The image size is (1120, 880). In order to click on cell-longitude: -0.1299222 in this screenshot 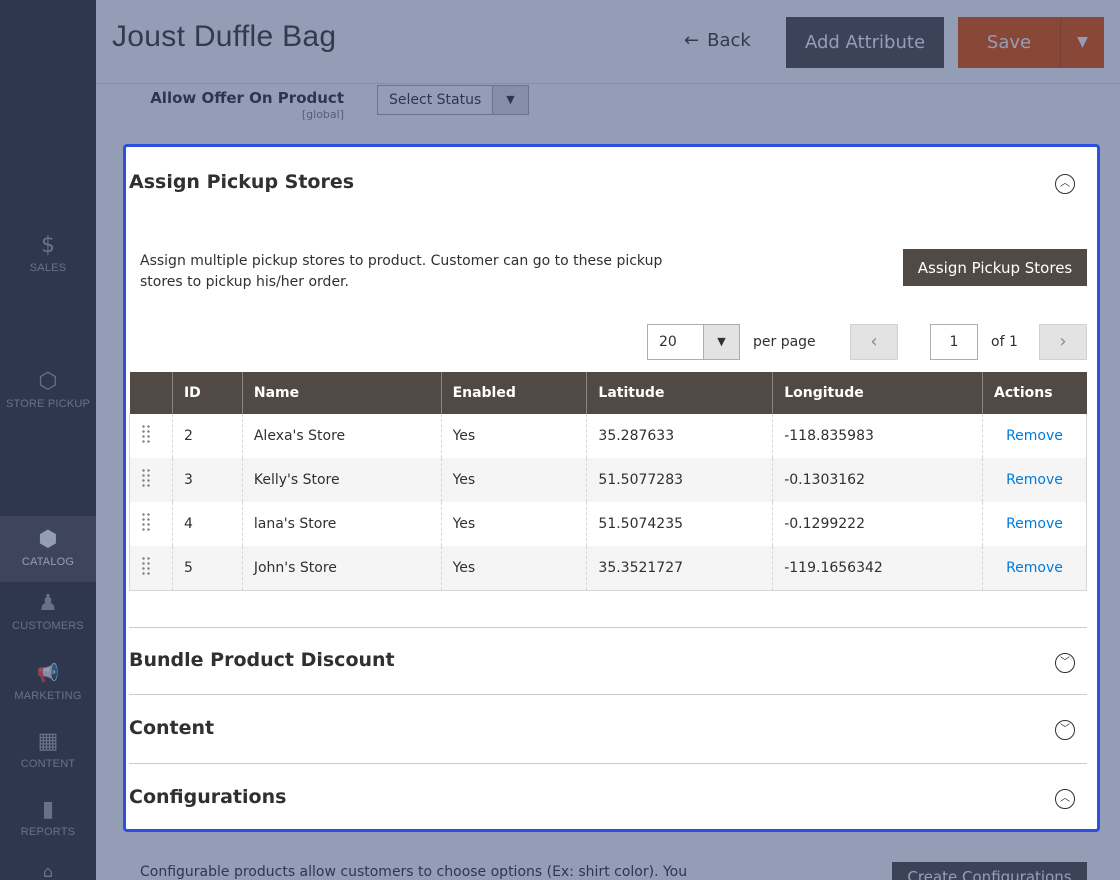, I will do `click(877, 524)`.